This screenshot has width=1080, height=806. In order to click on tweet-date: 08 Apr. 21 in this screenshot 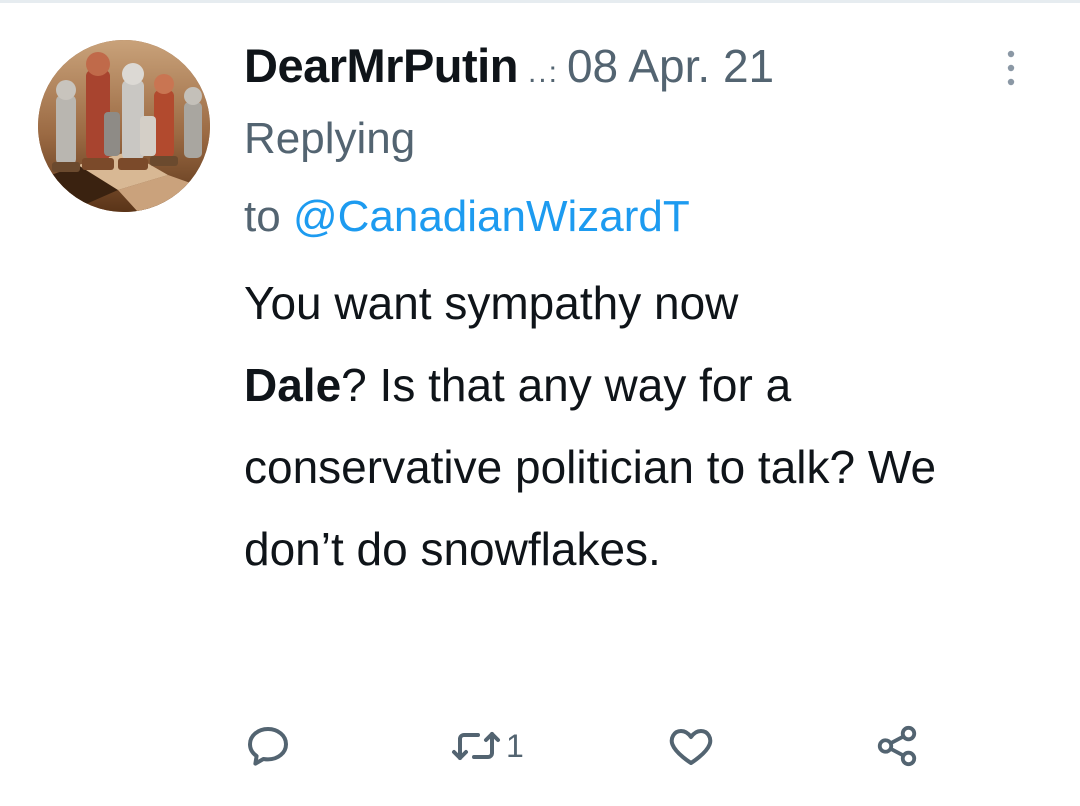, I will do `click(670, 66)`.